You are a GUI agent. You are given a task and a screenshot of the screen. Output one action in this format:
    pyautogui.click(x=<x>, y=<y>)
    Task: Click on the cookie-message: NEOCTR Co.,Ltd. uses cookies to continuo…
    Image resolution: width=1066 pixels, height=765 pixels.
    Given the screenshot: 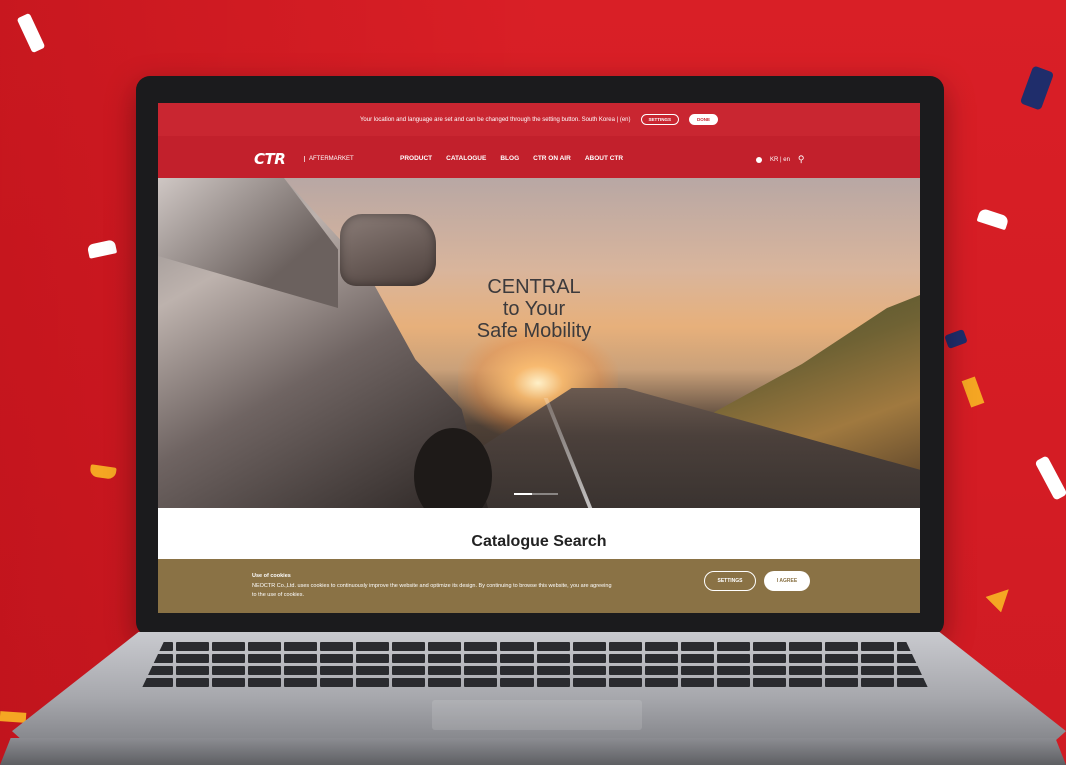 What is the action you would take?
    pyautogui.click(x=432, y=590)
    